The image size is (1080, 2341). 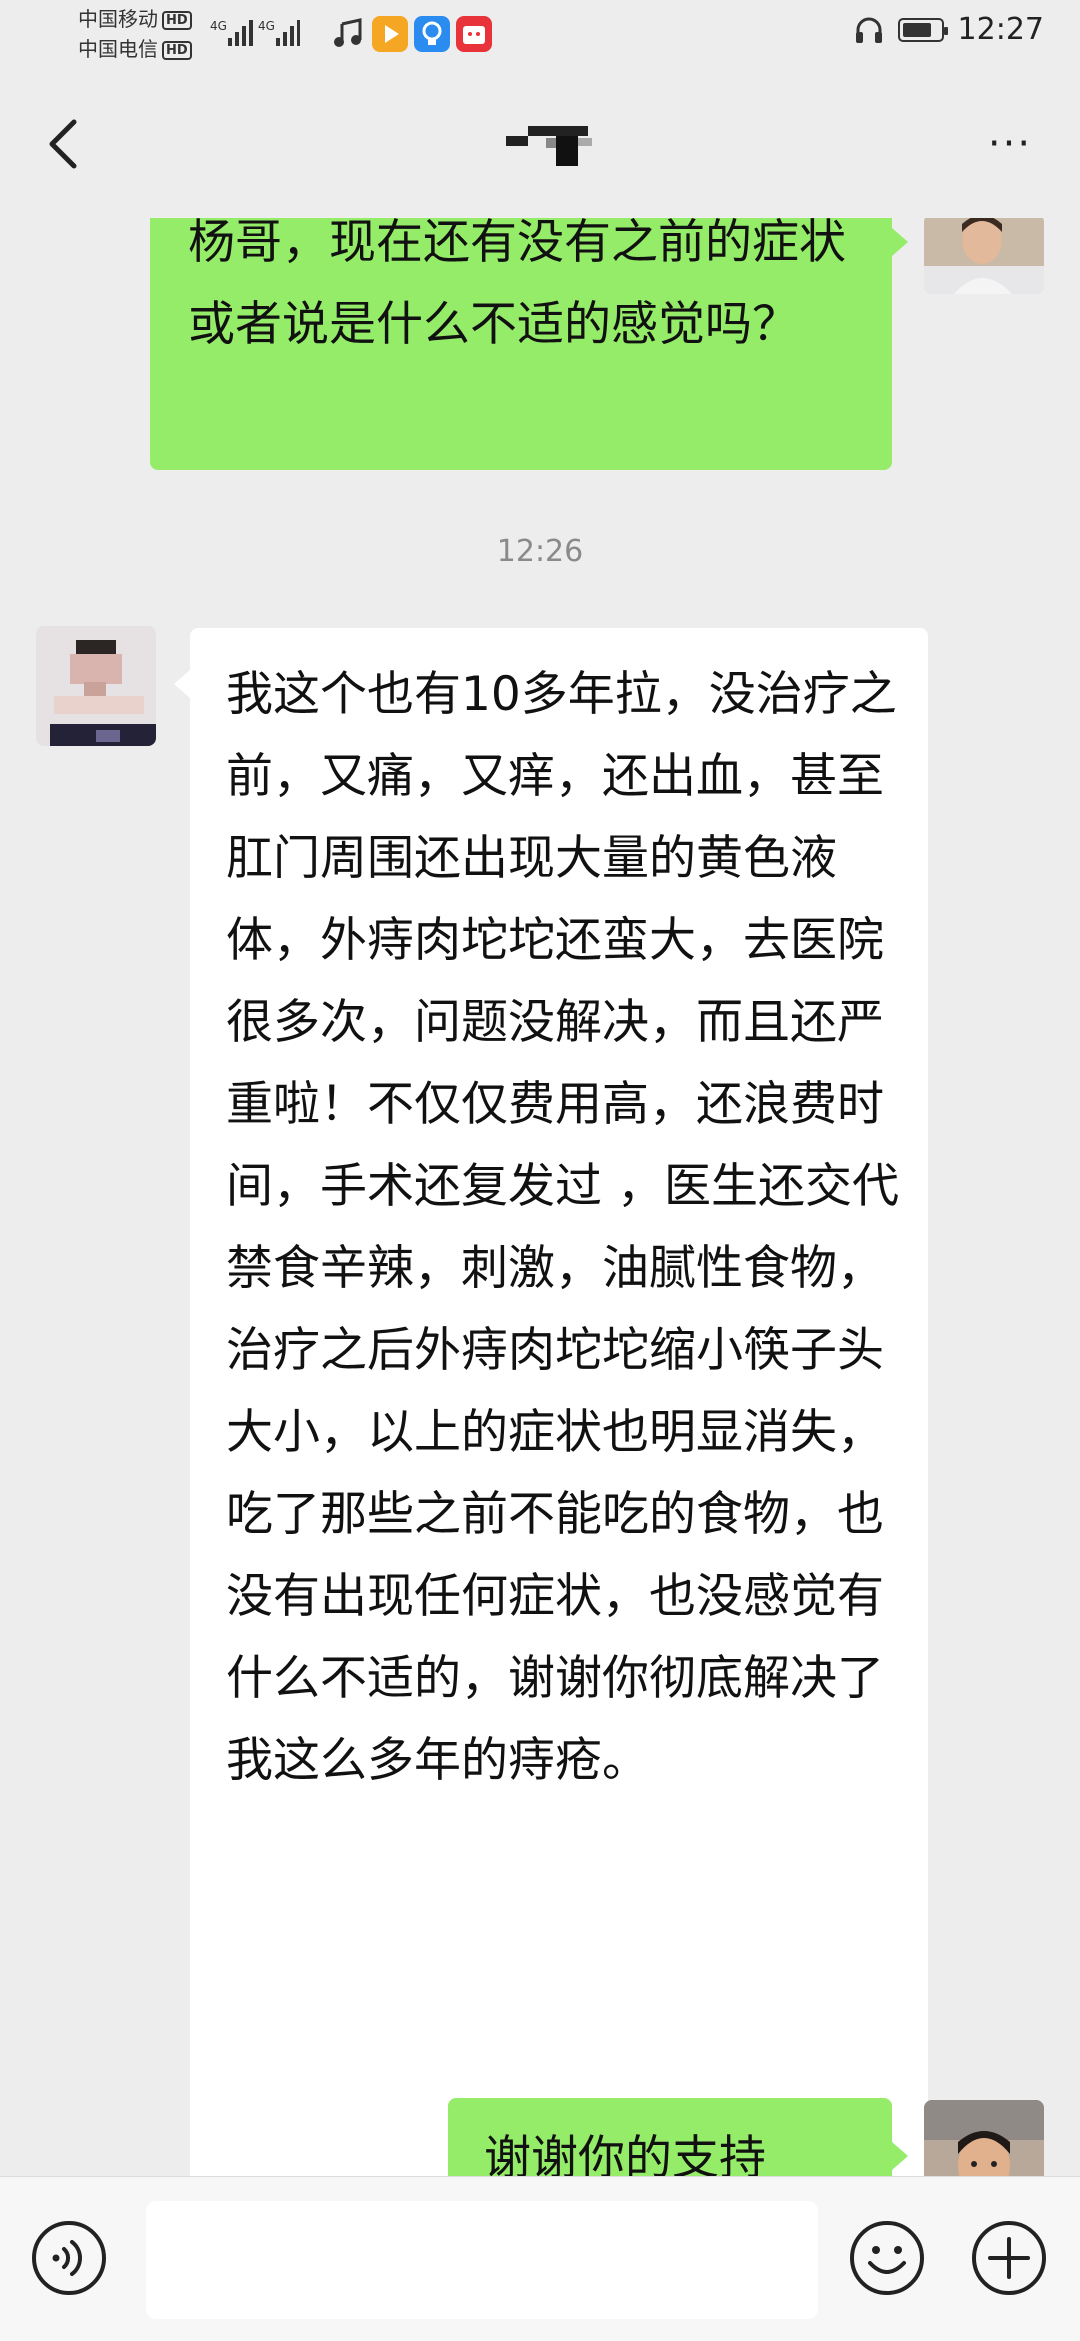 I want to click on input-bar, so click(x=540, y=2258).